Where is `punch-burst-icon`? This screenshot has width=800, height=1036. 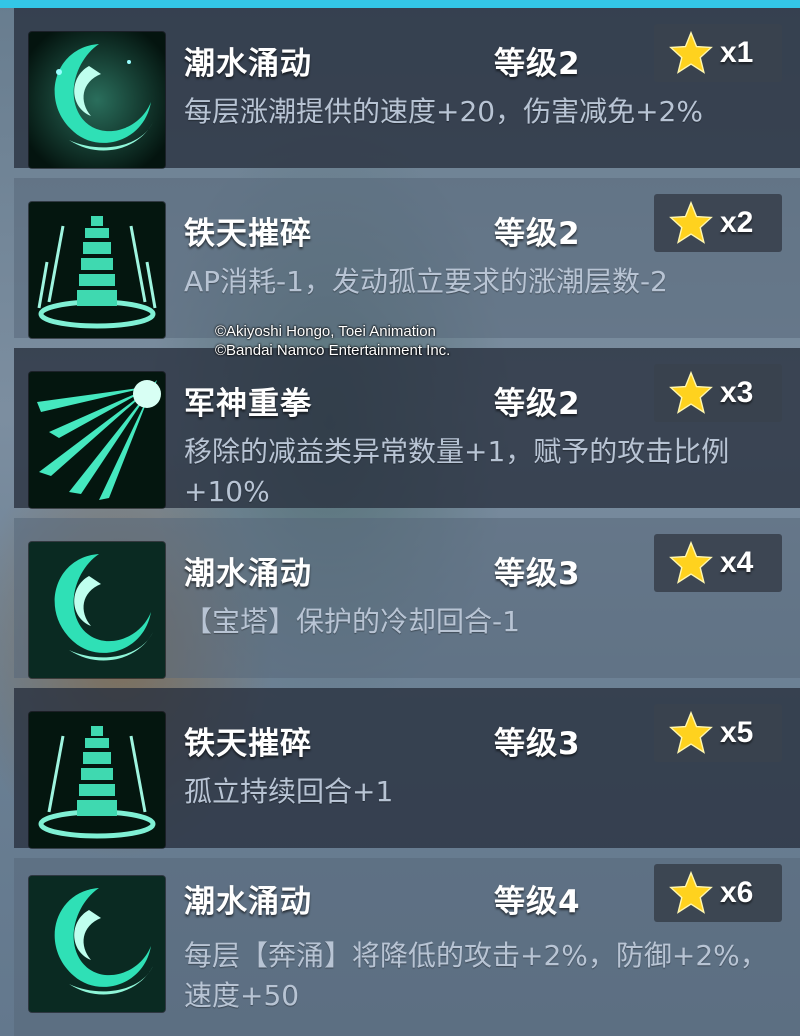 punch-burst-icon is located at coordinates (97, 440).